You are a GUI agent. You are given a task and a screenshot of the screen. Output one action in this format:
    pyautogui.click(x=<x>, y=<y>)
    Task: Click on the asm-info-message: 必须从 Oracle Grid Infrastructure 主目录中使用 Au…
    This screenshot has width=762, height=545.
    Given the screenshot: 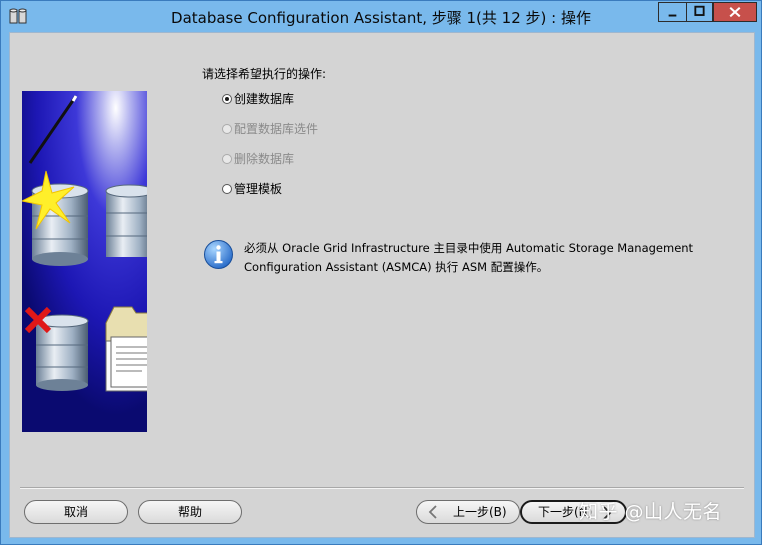 What is the action you would take?
    pyautogui.click(x=479, y=258)
    